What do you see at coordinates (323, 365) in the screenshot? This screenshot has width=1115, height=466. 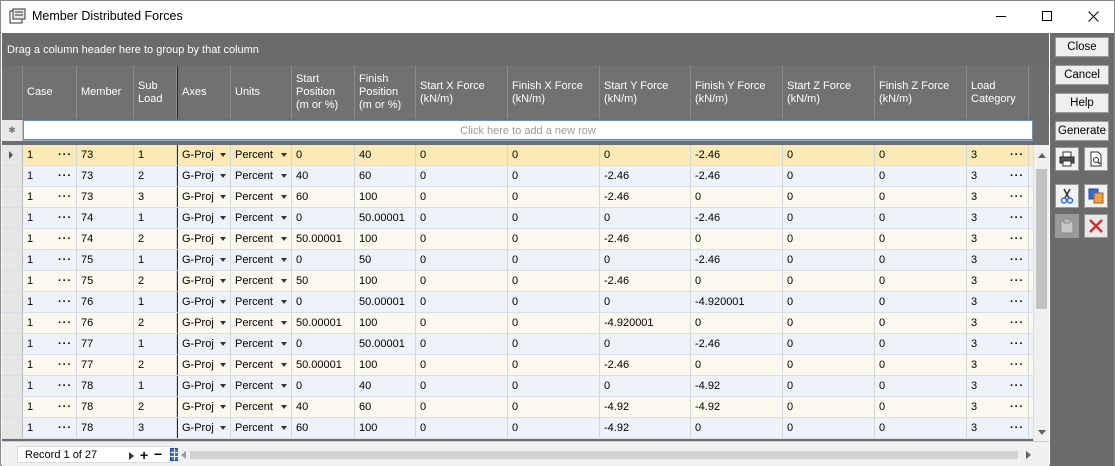 I see `cell-start-position: 50.00001` at bounding box center [323, 365].